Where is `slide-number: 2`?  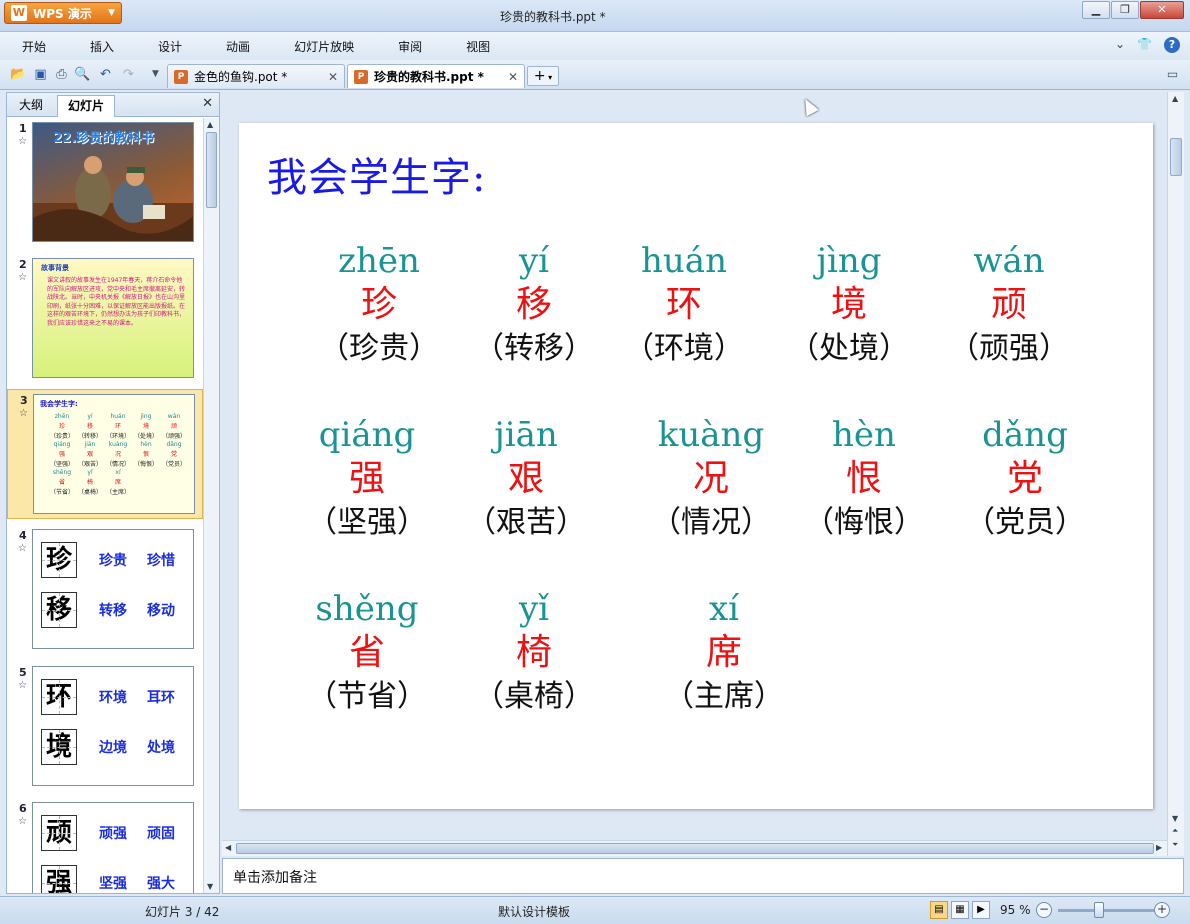 slide-number: 2 is located at coordinates (23, 264).